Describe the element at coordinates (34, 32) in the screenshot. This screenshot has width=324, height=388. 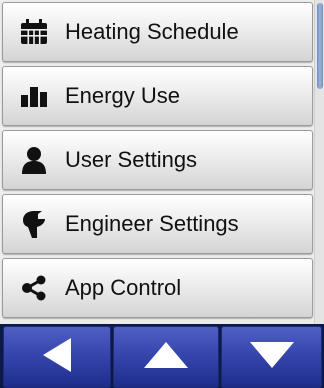
I see `calendar-icon` at that location.